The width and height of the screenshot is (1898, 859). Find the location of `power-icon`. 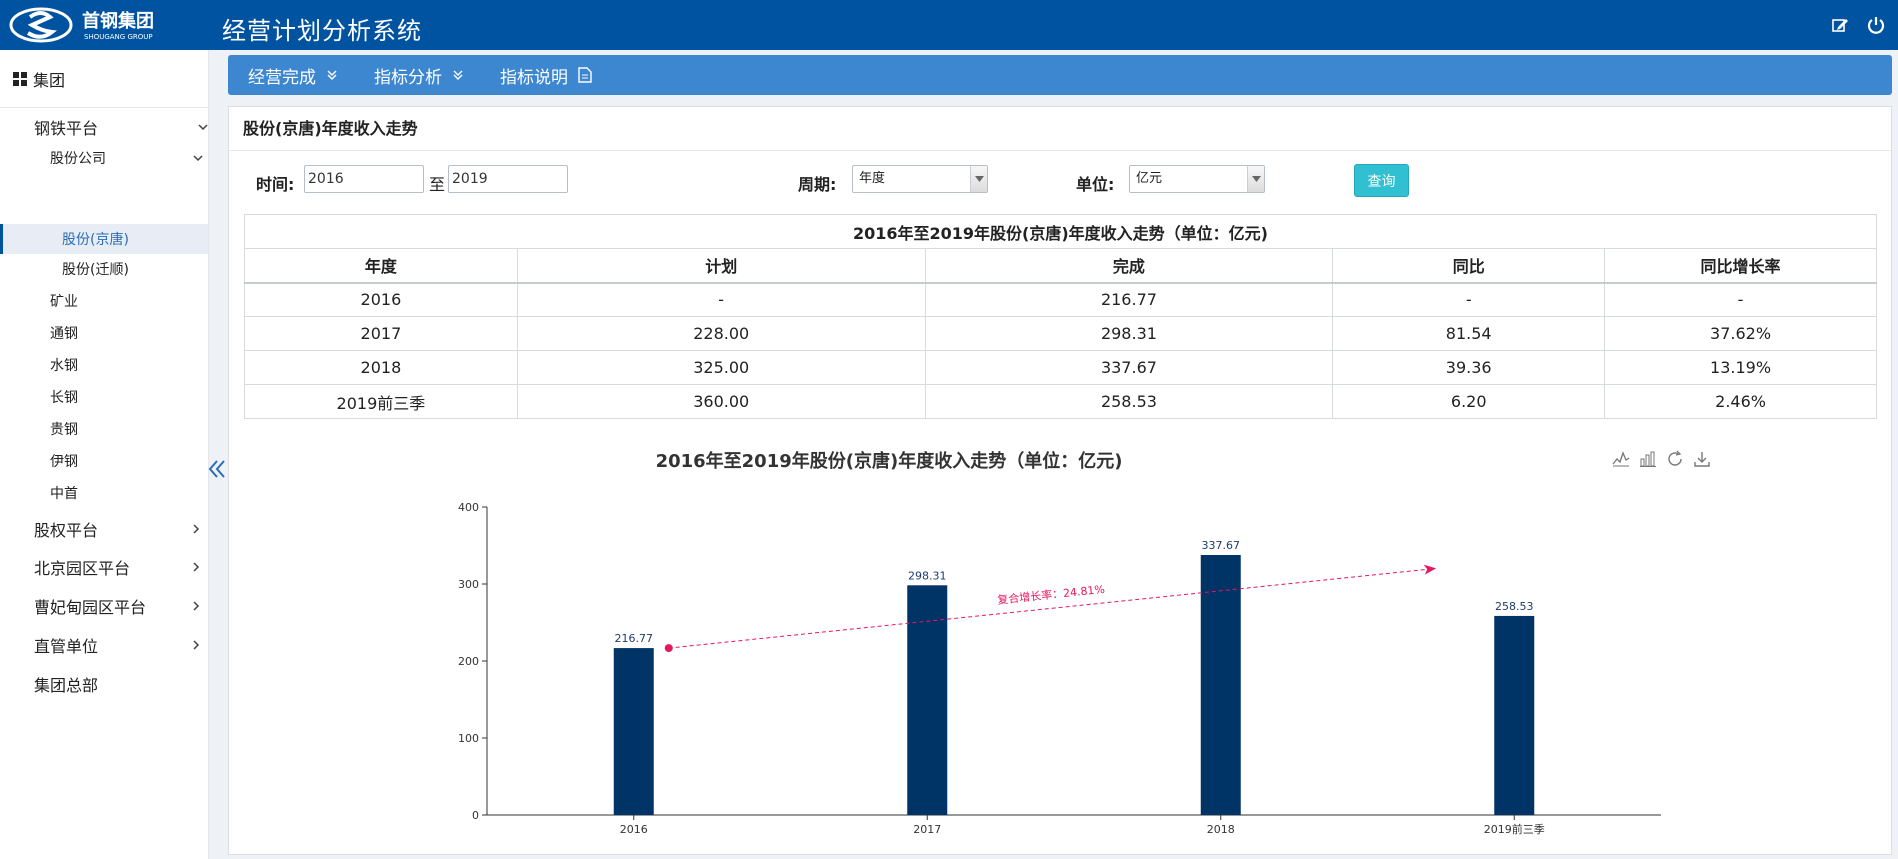

power-icon is located at coordinates (1876, 25).